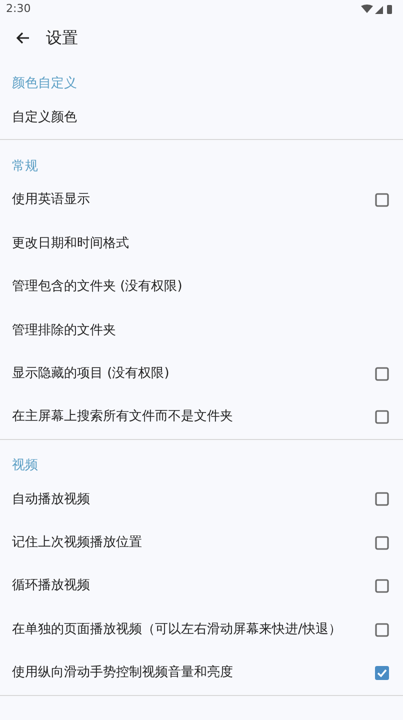  What do you see at coordinates (201, 118) in the screenshot?
I see `settings-row: 自定义颜色` at bounding box center [201, 118].